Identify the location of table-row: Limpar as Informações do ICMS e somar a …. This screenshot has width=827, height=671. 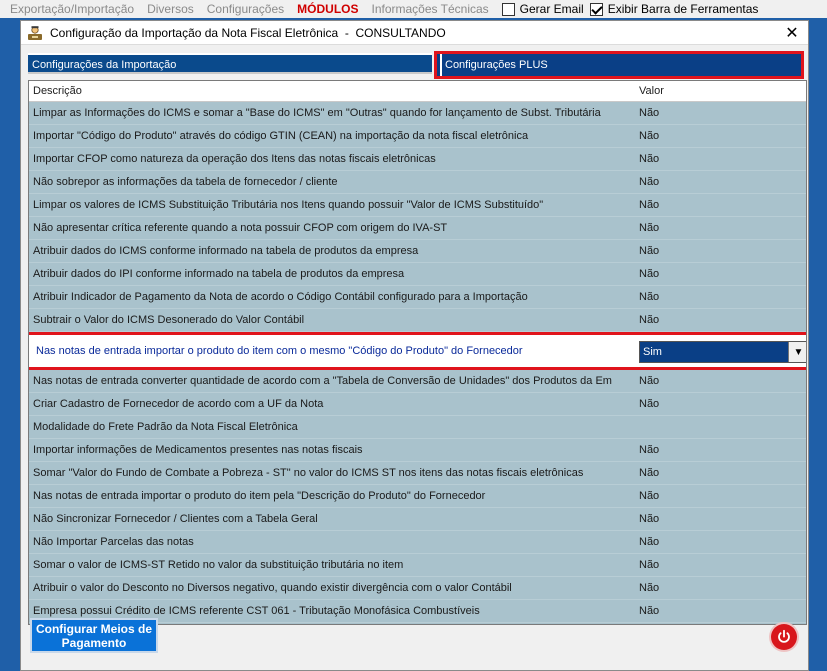
(417, 113).